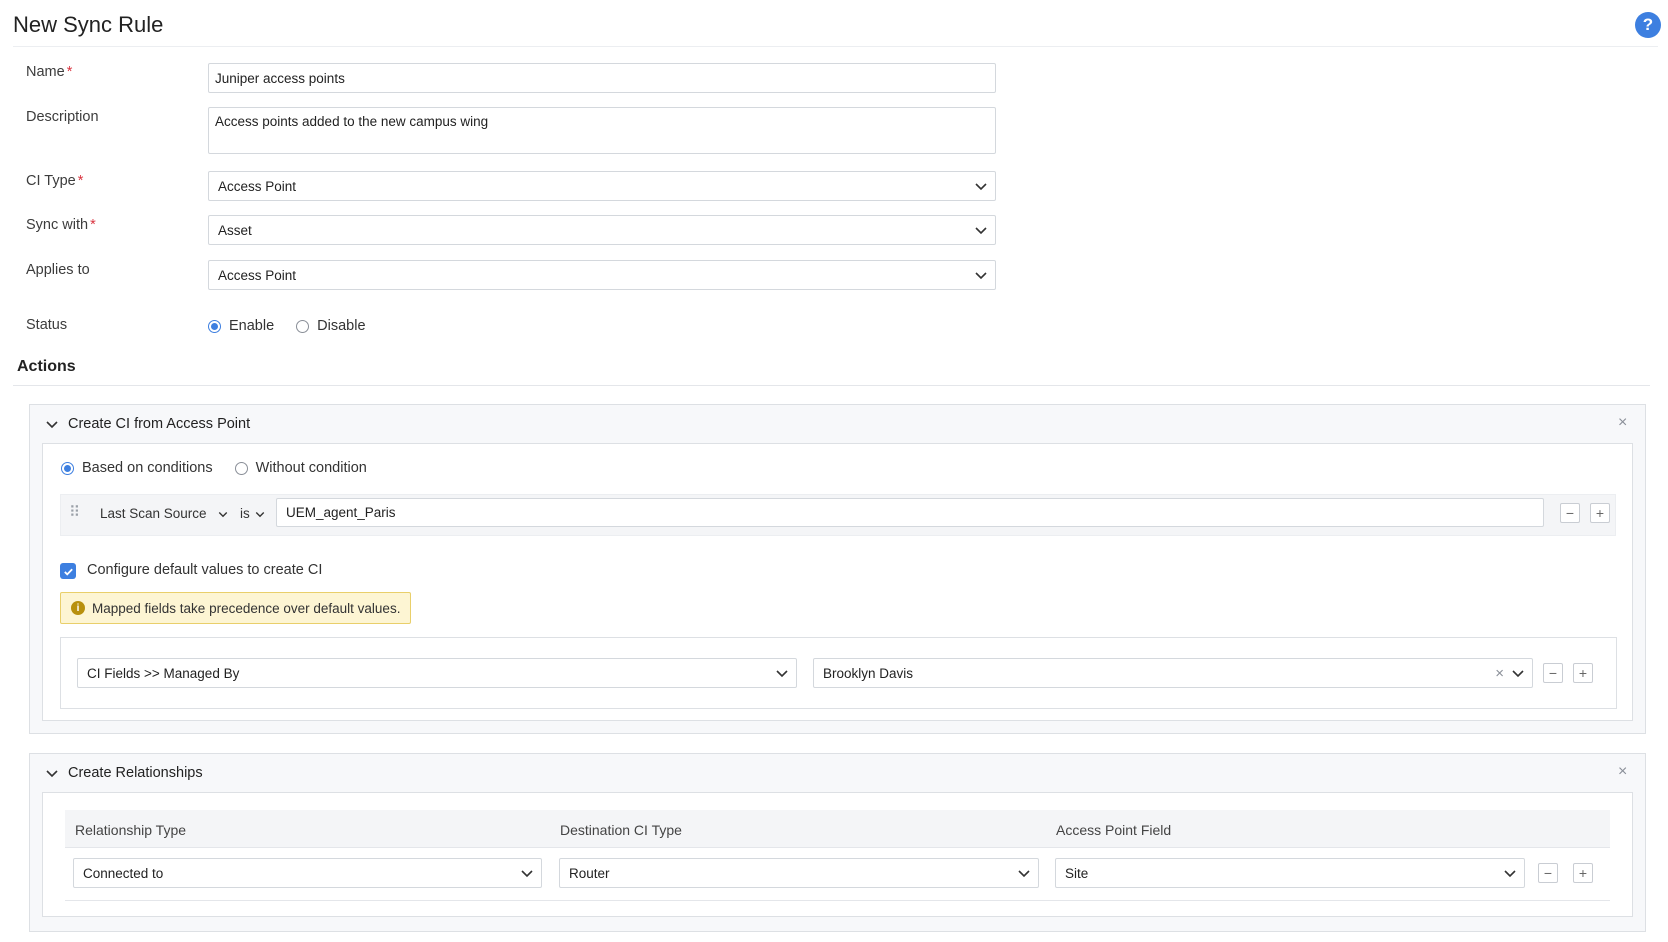 The height and width of the screenshot is (942, 1668). I want to click on name-label: Name *, so click(49, 72).